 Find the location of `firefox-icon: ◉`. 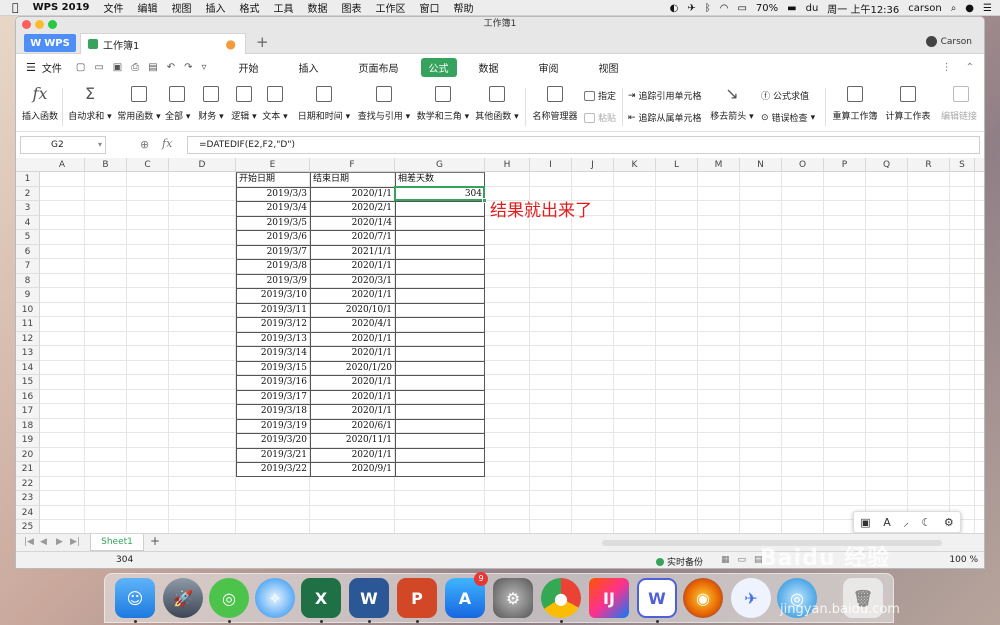

firefox-icon: ◉ is located at coordinates (703, 598).